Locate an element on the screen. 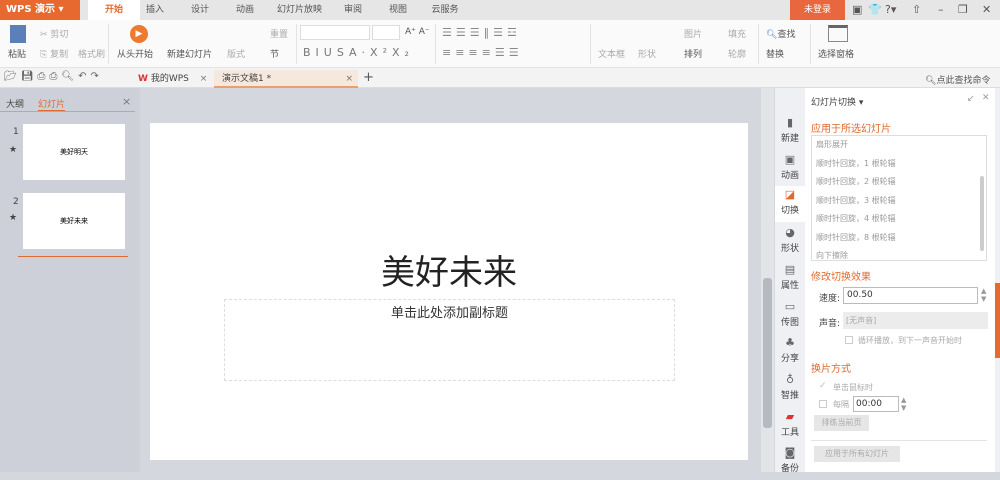  side-label: 动画 is located at coordinates (789, 176).